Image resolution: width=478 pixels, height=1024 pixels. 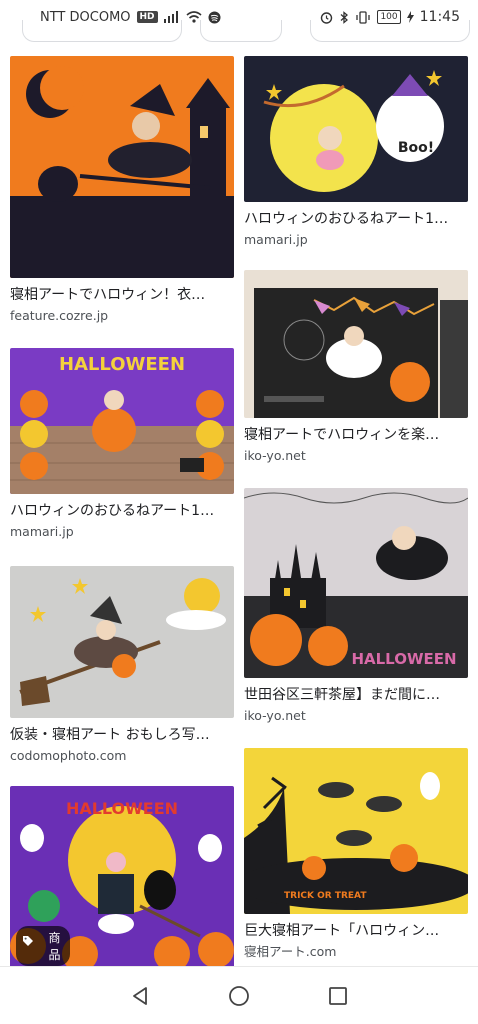 I want to click on trick-or-treat-text: TRICK OR TREAT, so click(x=325, y=896).